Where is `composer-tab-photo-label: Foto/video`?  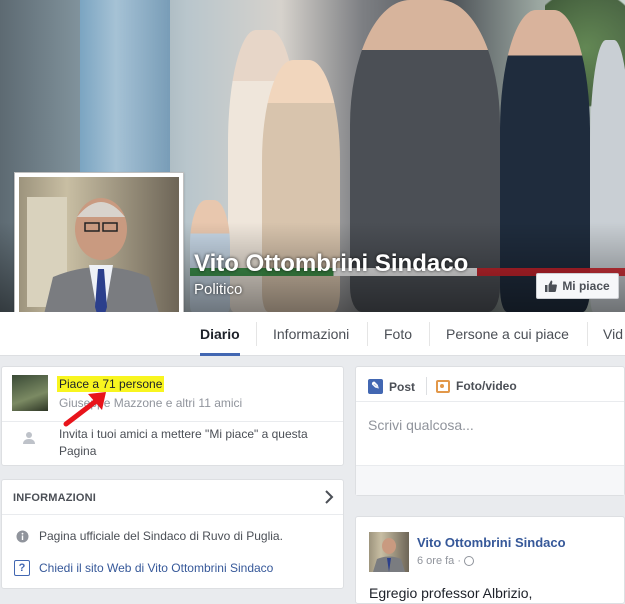 composer-tab-photo-label: Foto/video is located at coordinates (486, 386).